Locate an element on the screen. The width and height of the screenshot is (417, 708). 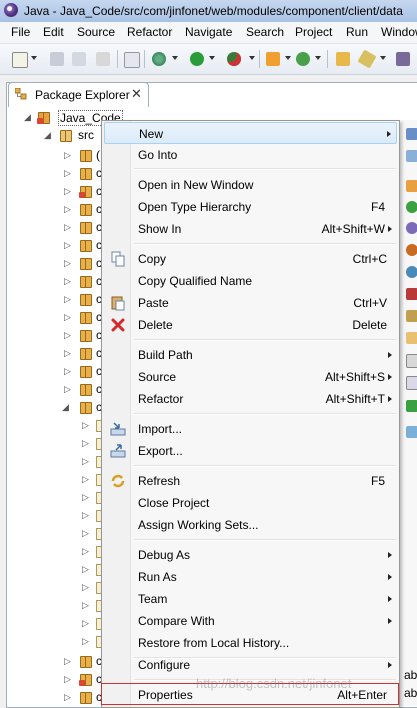
menu-file: File is located at coordinates (20, 32).